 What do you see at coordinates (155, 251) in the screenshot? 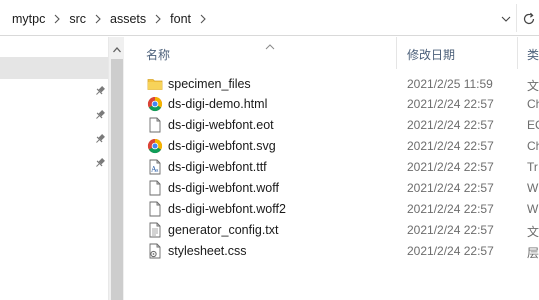
I see `css-file-icon` at bounding box center [155, 251].